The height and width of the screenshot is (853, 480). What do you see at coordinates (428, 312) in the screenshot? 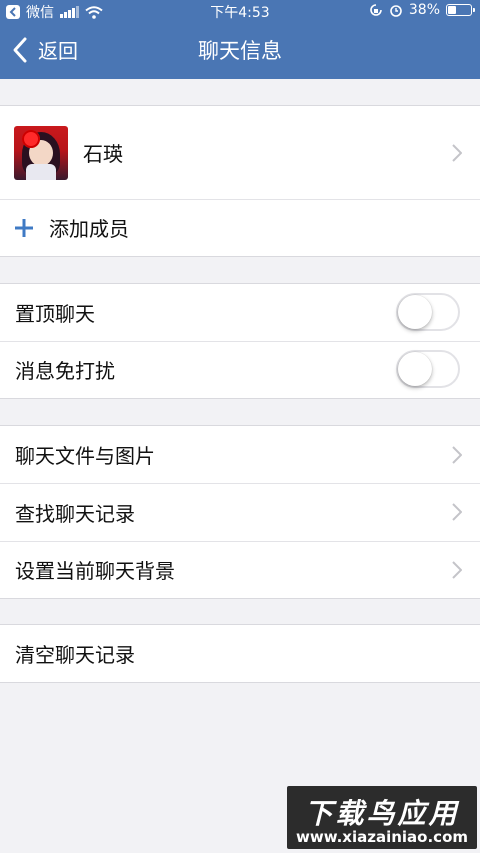
I see `pin-chat-toggle` at bounding box center [428, 312].